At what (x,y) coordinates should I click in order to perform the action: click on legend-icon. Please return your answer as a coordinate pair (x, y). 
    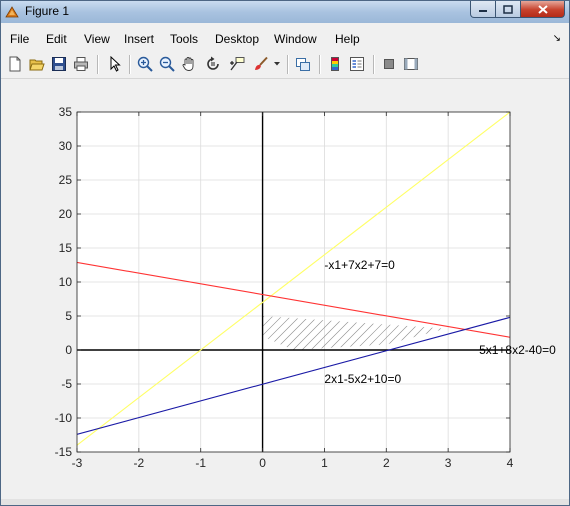
    Looking at the image, I should click on (357, 64).